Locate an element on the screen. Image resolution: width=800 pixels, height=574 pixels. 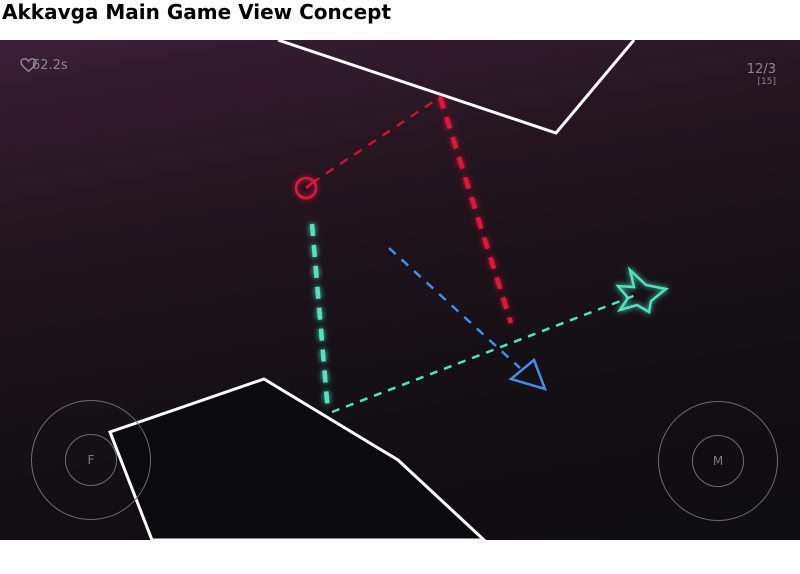
page-title: Akkavga Main Game View Concept is located at coordinates (197, 12).